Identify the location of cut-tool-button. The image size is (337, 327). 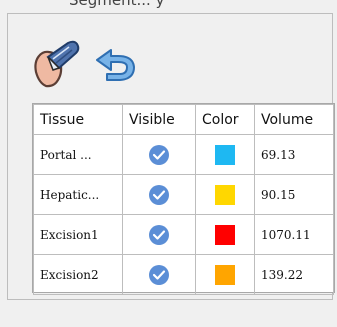
(57, 63).